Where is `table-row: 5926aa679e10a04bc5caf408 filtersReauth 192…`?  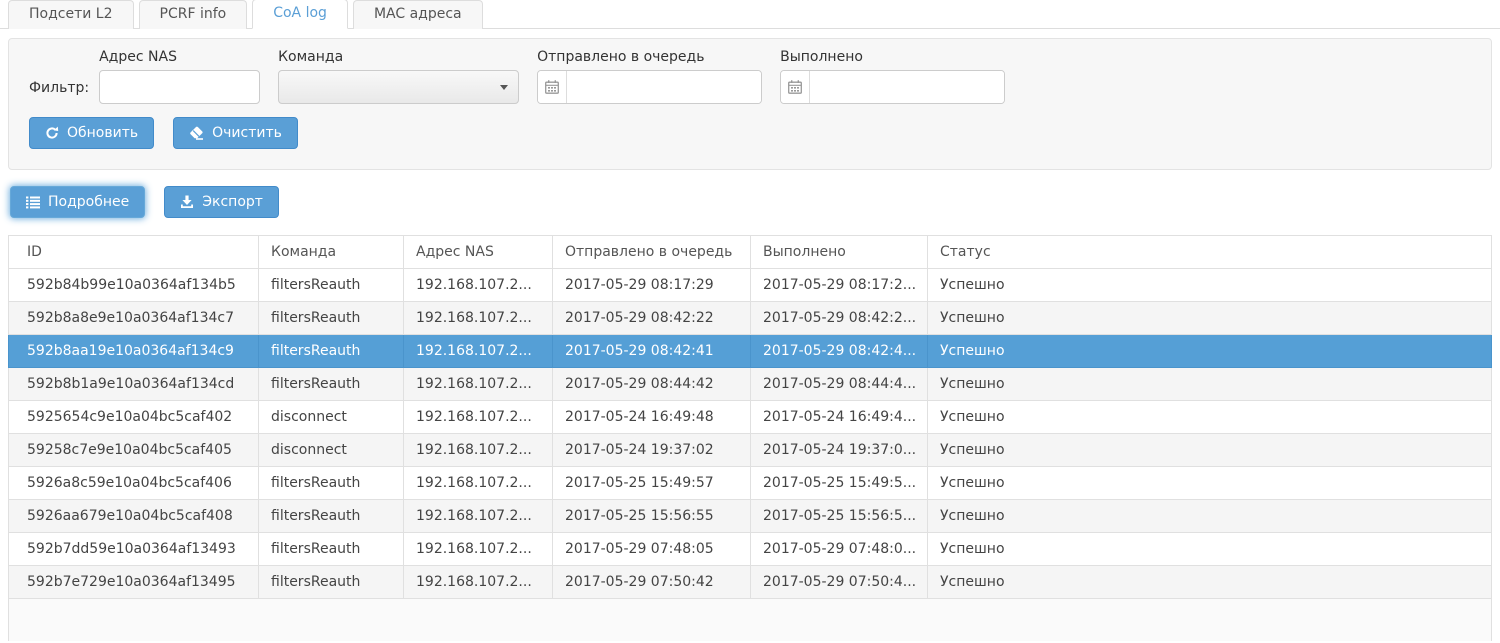 table-row: 5926aa679e10a04bc5caf408 filtersReauth 192… is located at coordinates (750, 516).